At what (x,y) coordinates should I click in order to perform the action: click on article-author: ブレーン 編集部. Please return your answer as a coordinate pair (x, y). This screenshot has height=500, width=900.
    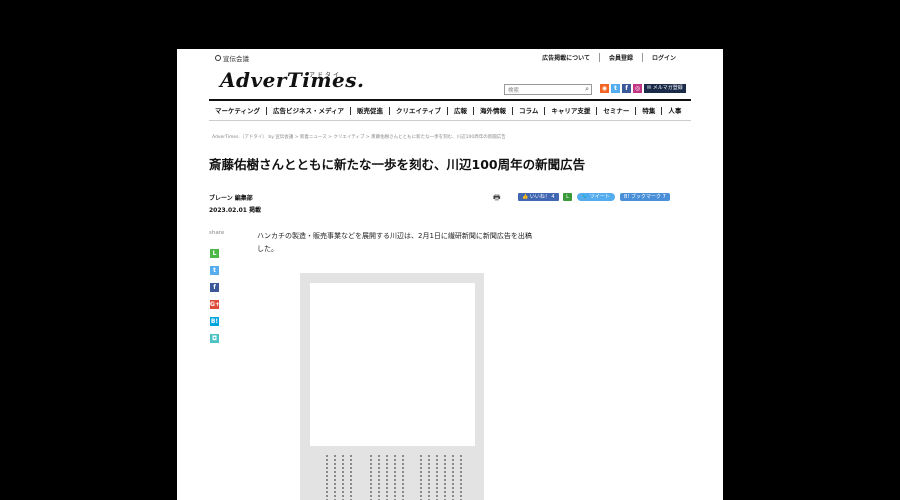
    Looking at the image, I should click on (231, 197).